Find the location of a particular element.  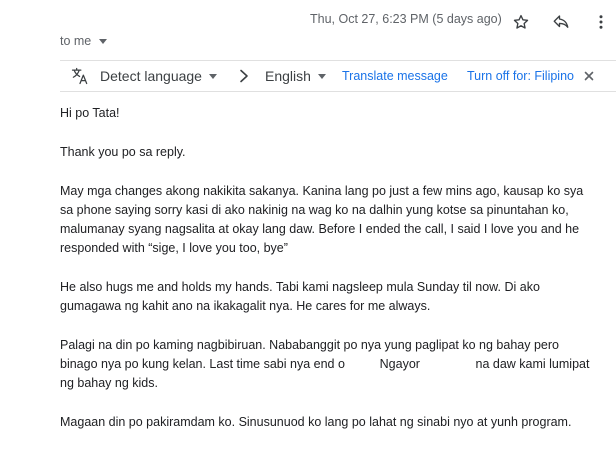

paragraph: Hi po Tata! is located at coordinates (338, 113).